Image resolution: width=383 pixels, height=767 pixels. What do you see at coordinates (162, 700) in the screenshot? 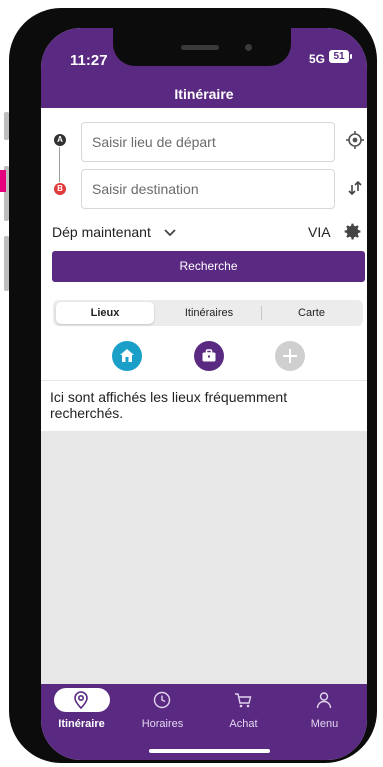
I see `clock-icon` at bounding box center [162, 700].